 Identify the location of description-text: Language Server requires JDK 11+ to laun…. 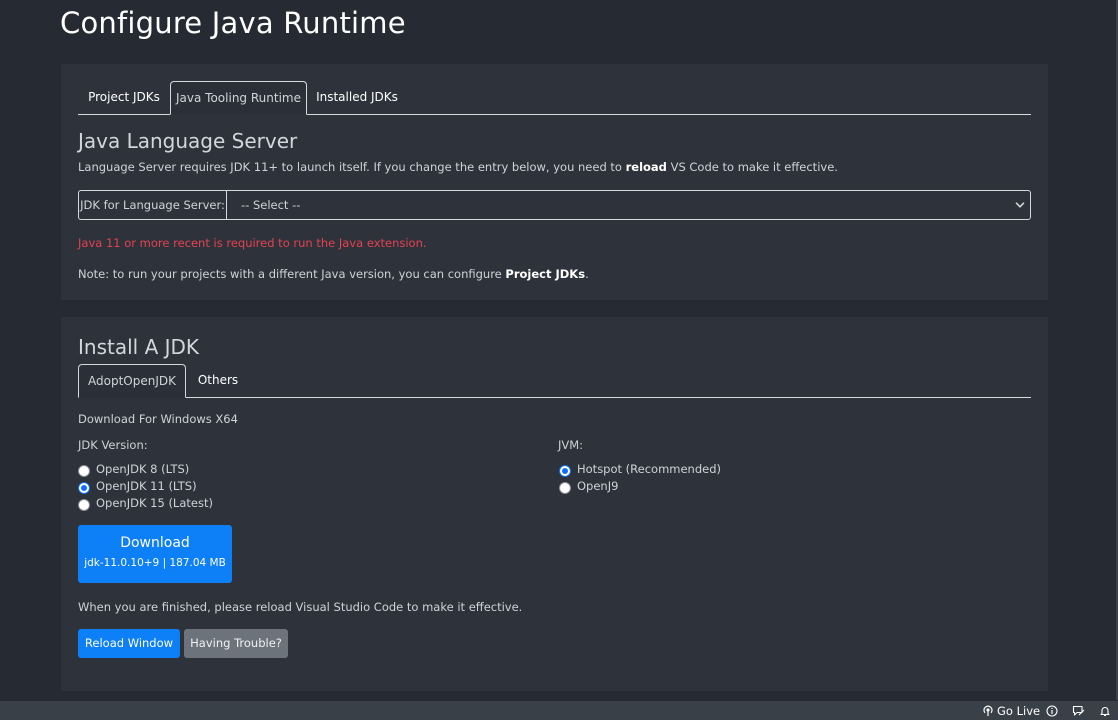
(352, 167).